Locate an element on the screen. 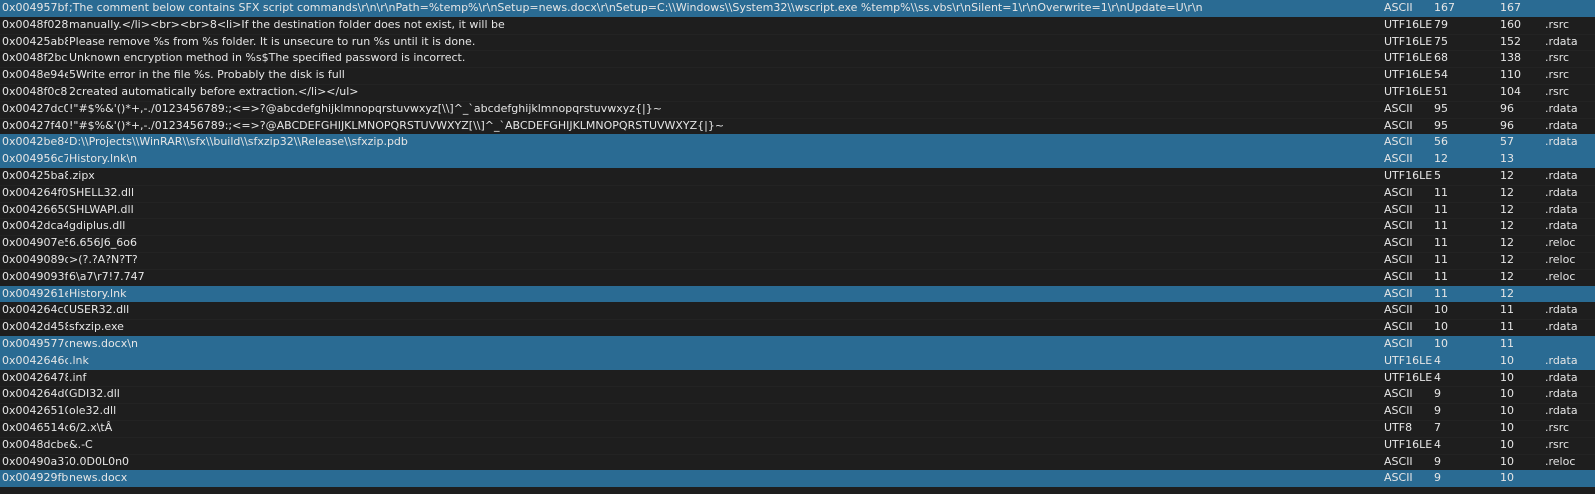  table-row: 0x0042d458 sfxzip.exe ASCII 10 11 .rdata is located at coordinates (797, 327).